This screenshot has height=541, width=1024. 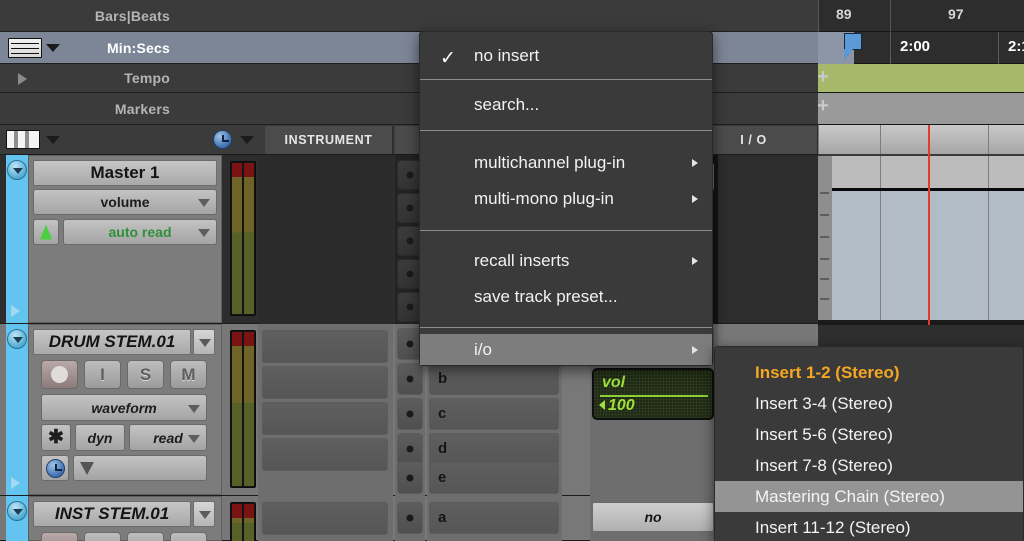 I want to click on track-view-label: waveform, so click(x=124, y=407).